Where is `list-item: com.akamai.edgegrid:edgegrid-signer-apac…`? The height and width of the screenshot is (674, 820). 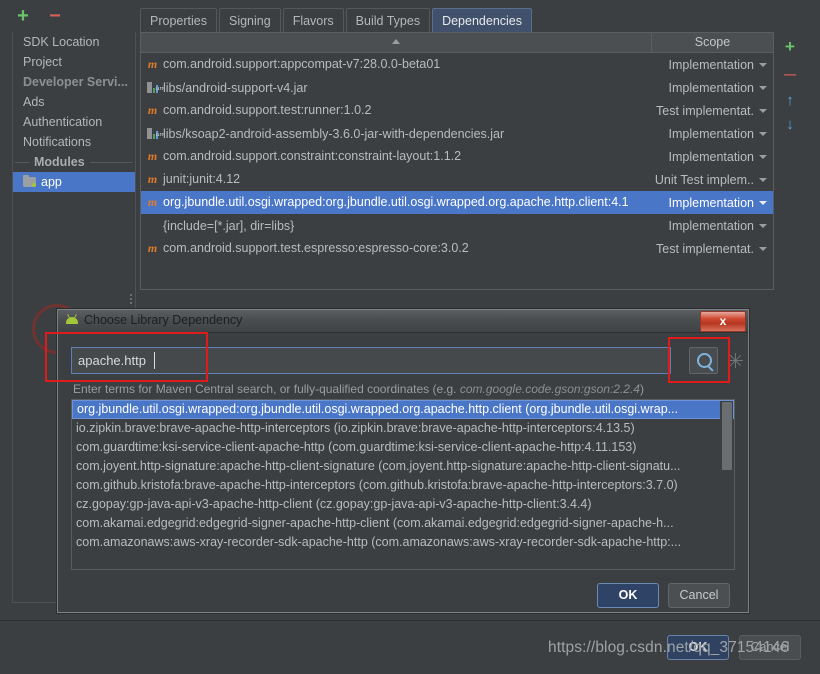 list-item: com.akamai.edgegrid:edgegrid-signer-apac… is located at coordinates (403, 523).